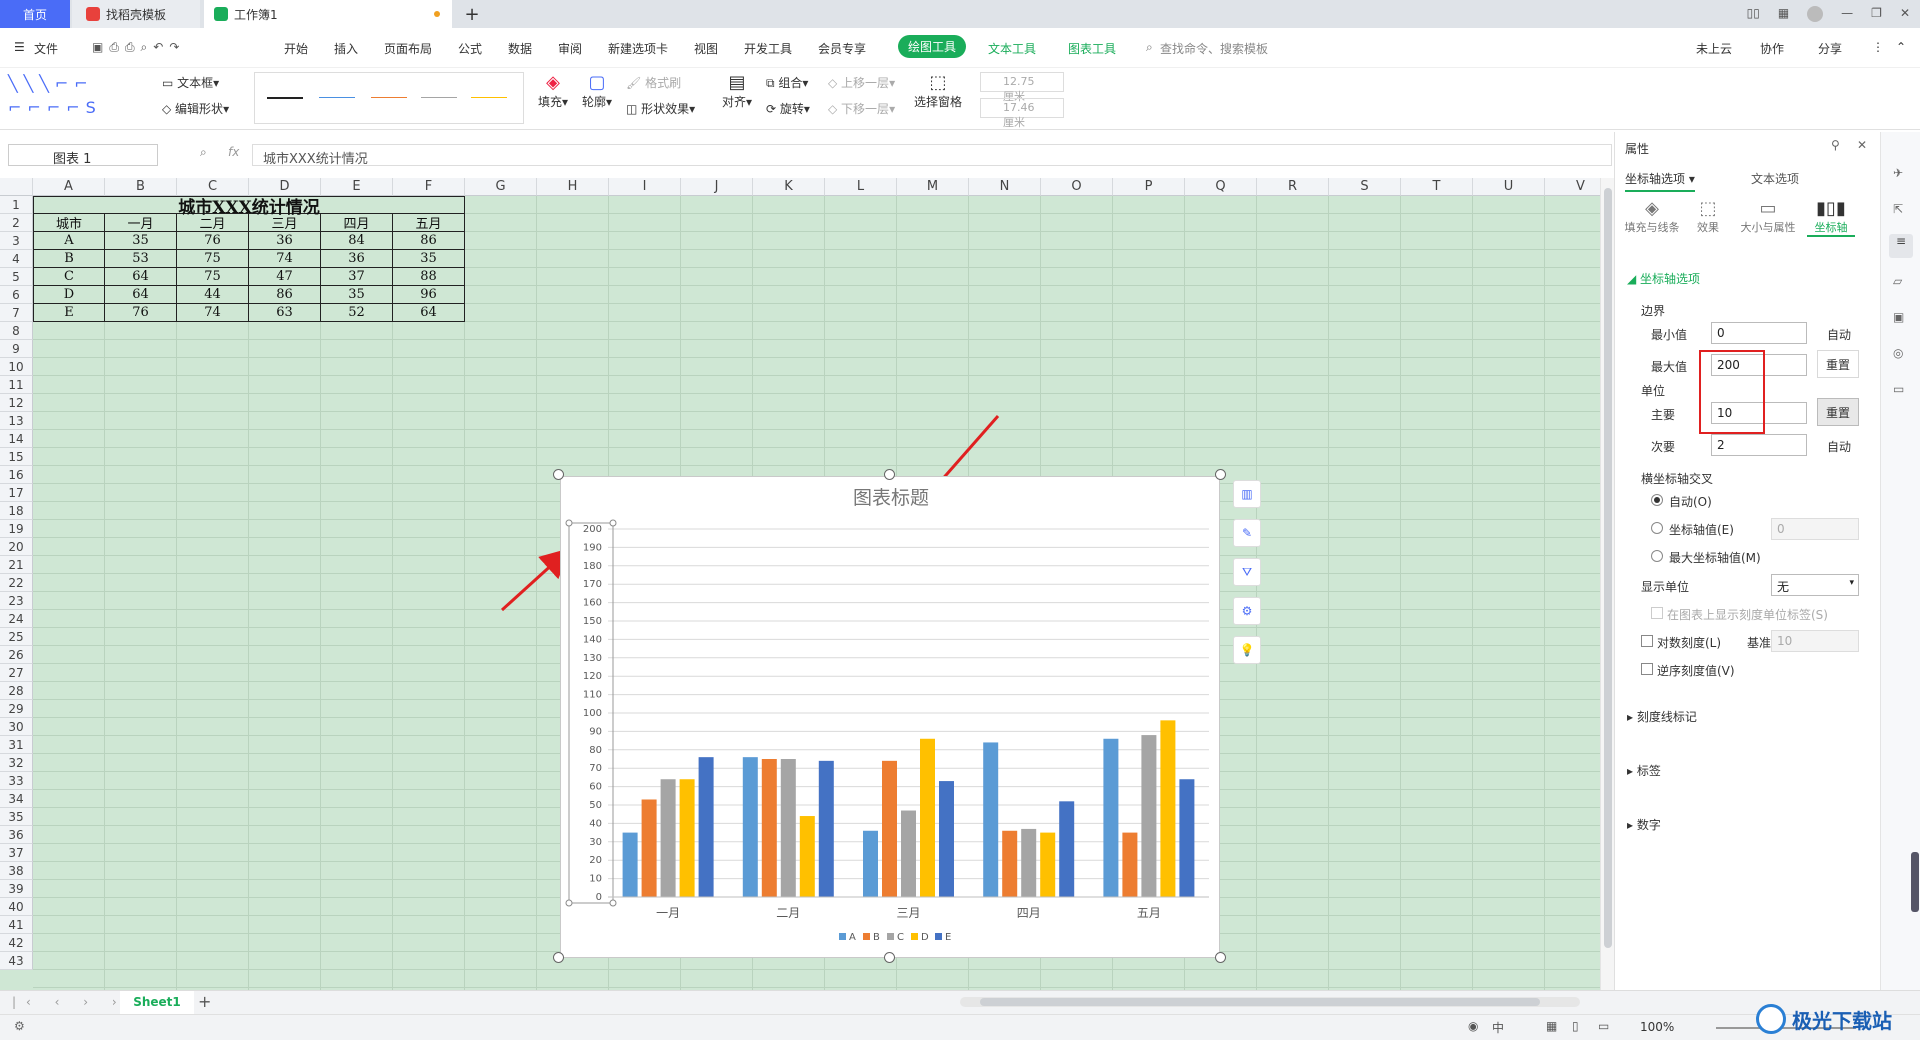  What do you see at coordinates (16, 367) in the screenshot?
I see `row-header: 10` at bounding box center [16, 367].